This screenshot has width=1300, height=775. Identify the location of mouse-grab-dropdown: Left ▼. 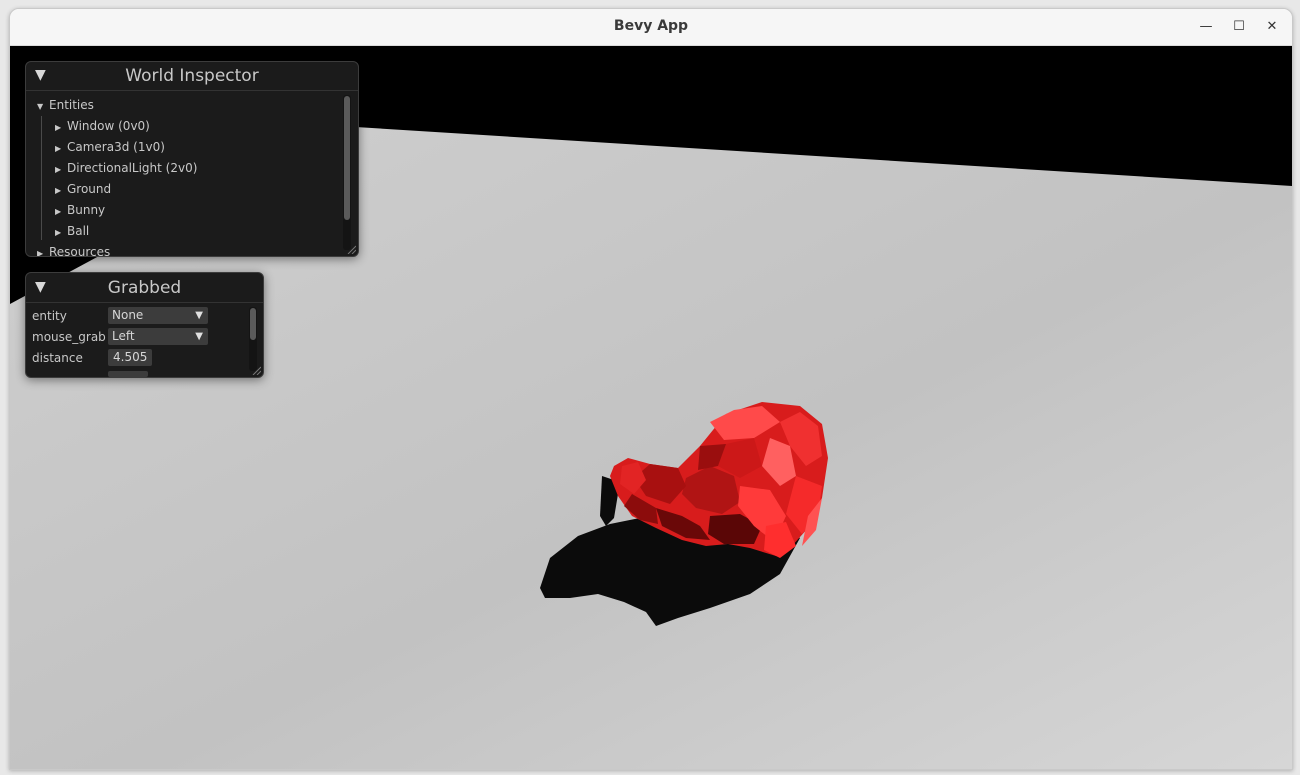
(158, 336).